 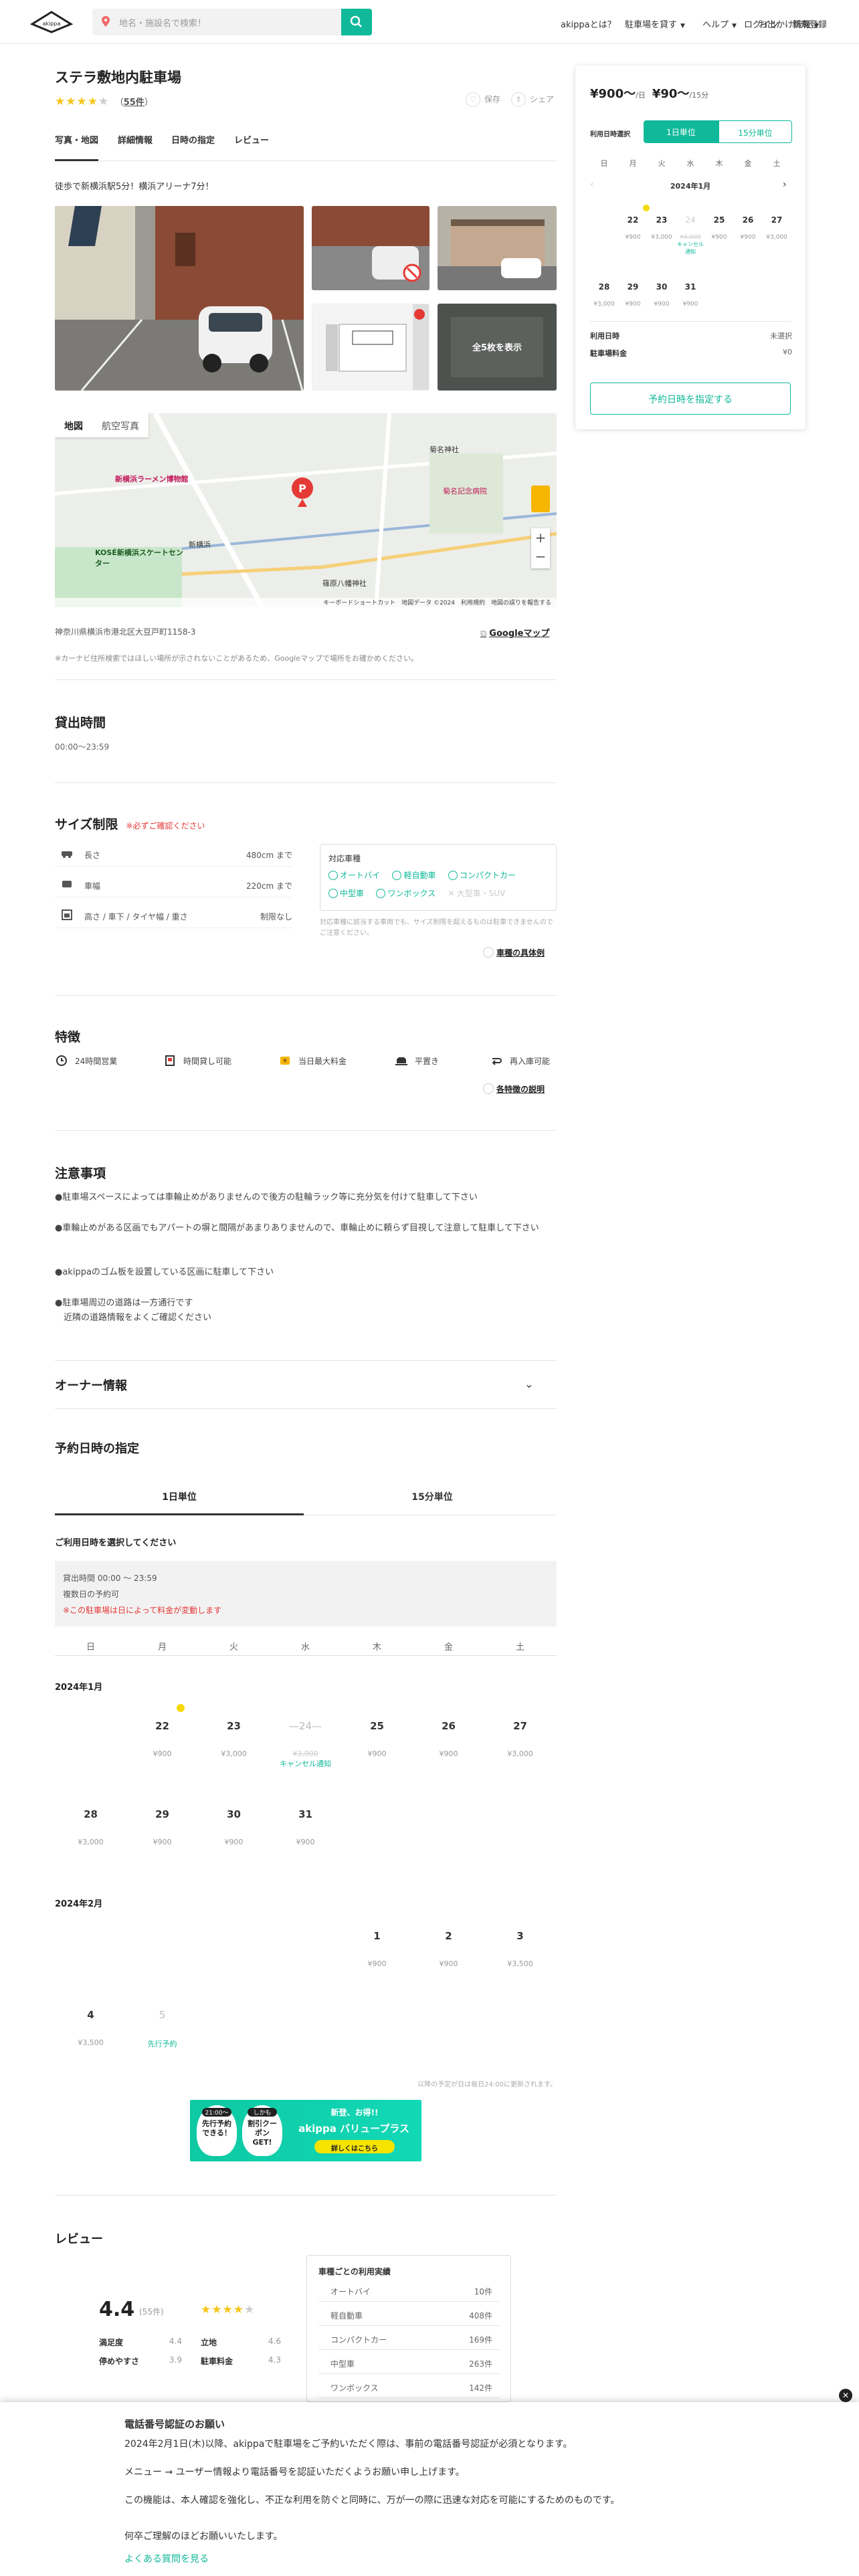 I want to click on max-fee-icon: ¥, so click(x=285, y=1061).